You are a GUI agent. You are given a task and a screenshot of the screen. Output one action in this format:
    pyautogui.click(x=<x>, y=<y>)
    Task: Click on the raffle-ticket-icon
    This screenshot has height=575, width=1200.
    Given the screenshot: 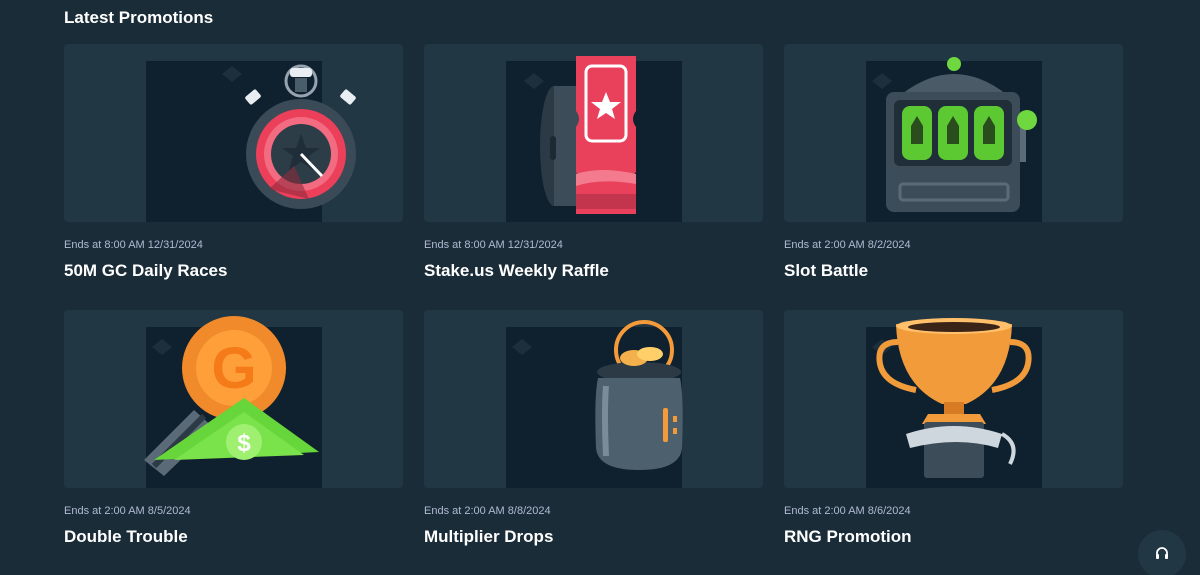 What is the action you would take?
    pyautogui.click(x=580, y=135)
    